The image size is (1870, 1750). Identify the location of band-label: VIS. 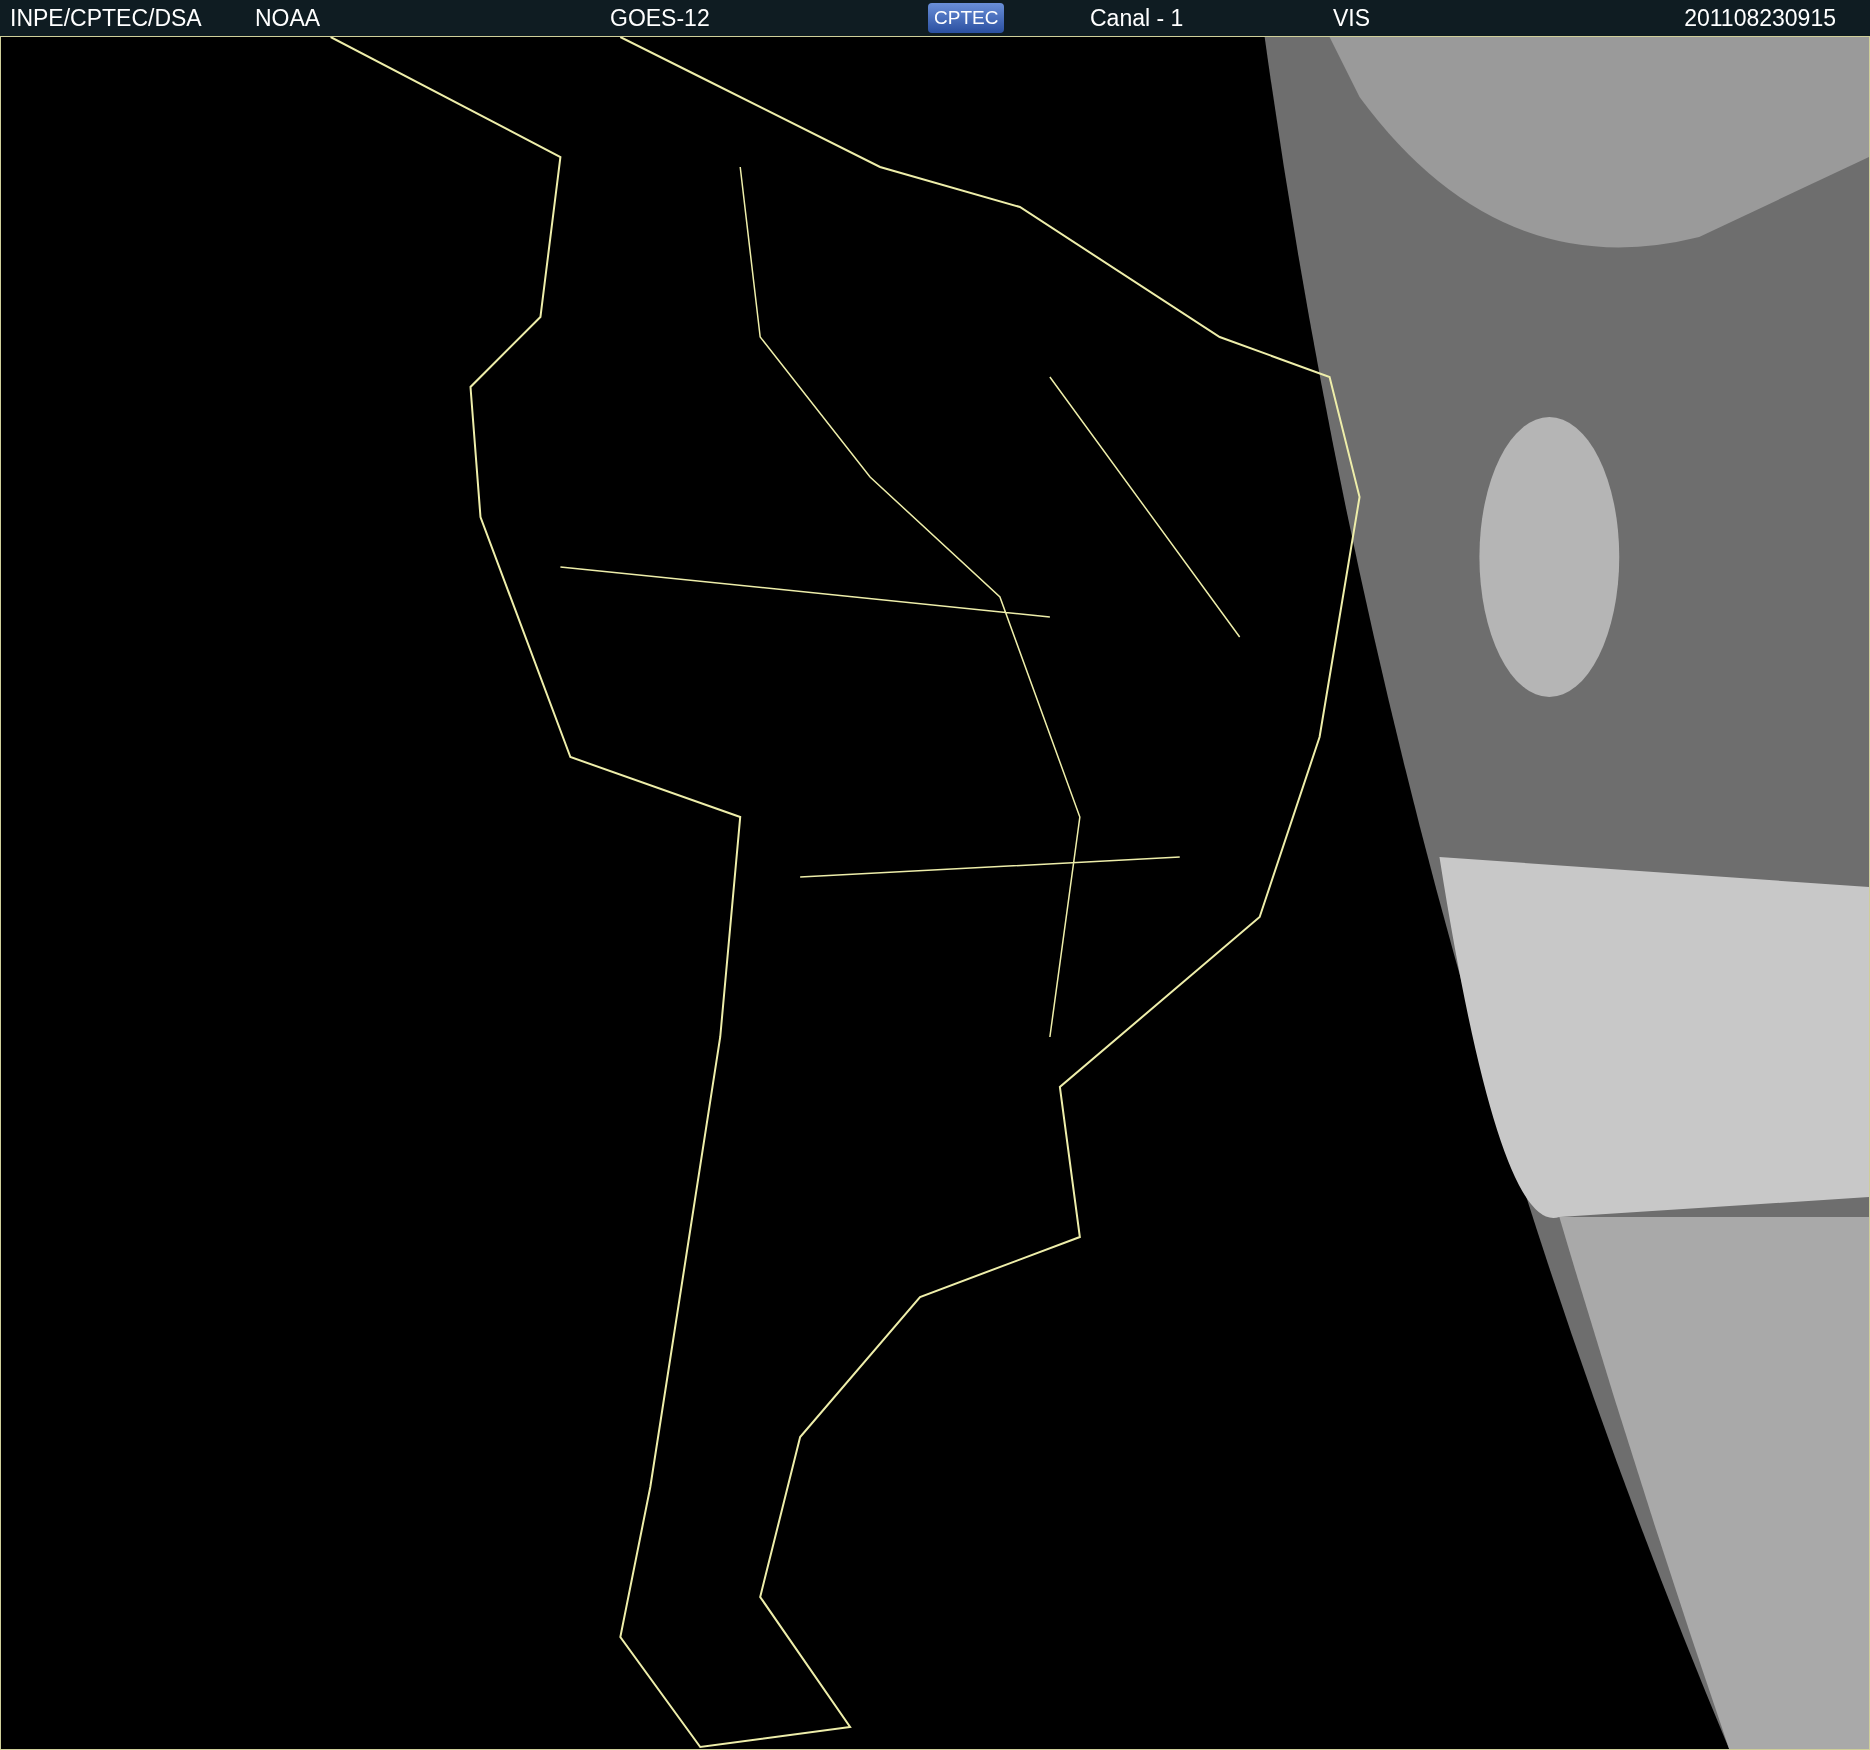
(1352, 18).